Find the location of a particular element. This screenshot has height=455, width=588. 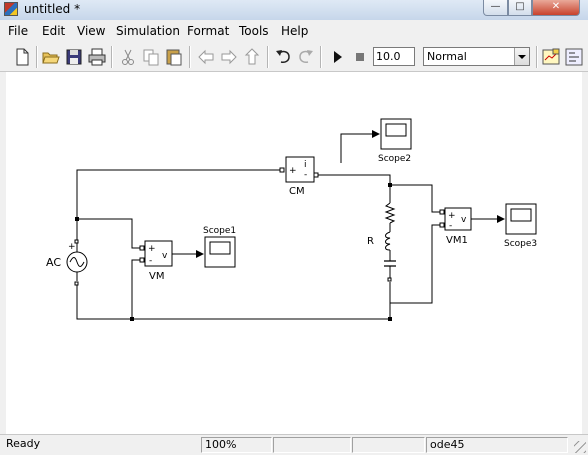

save-icon is located at coordinates (74, 57).